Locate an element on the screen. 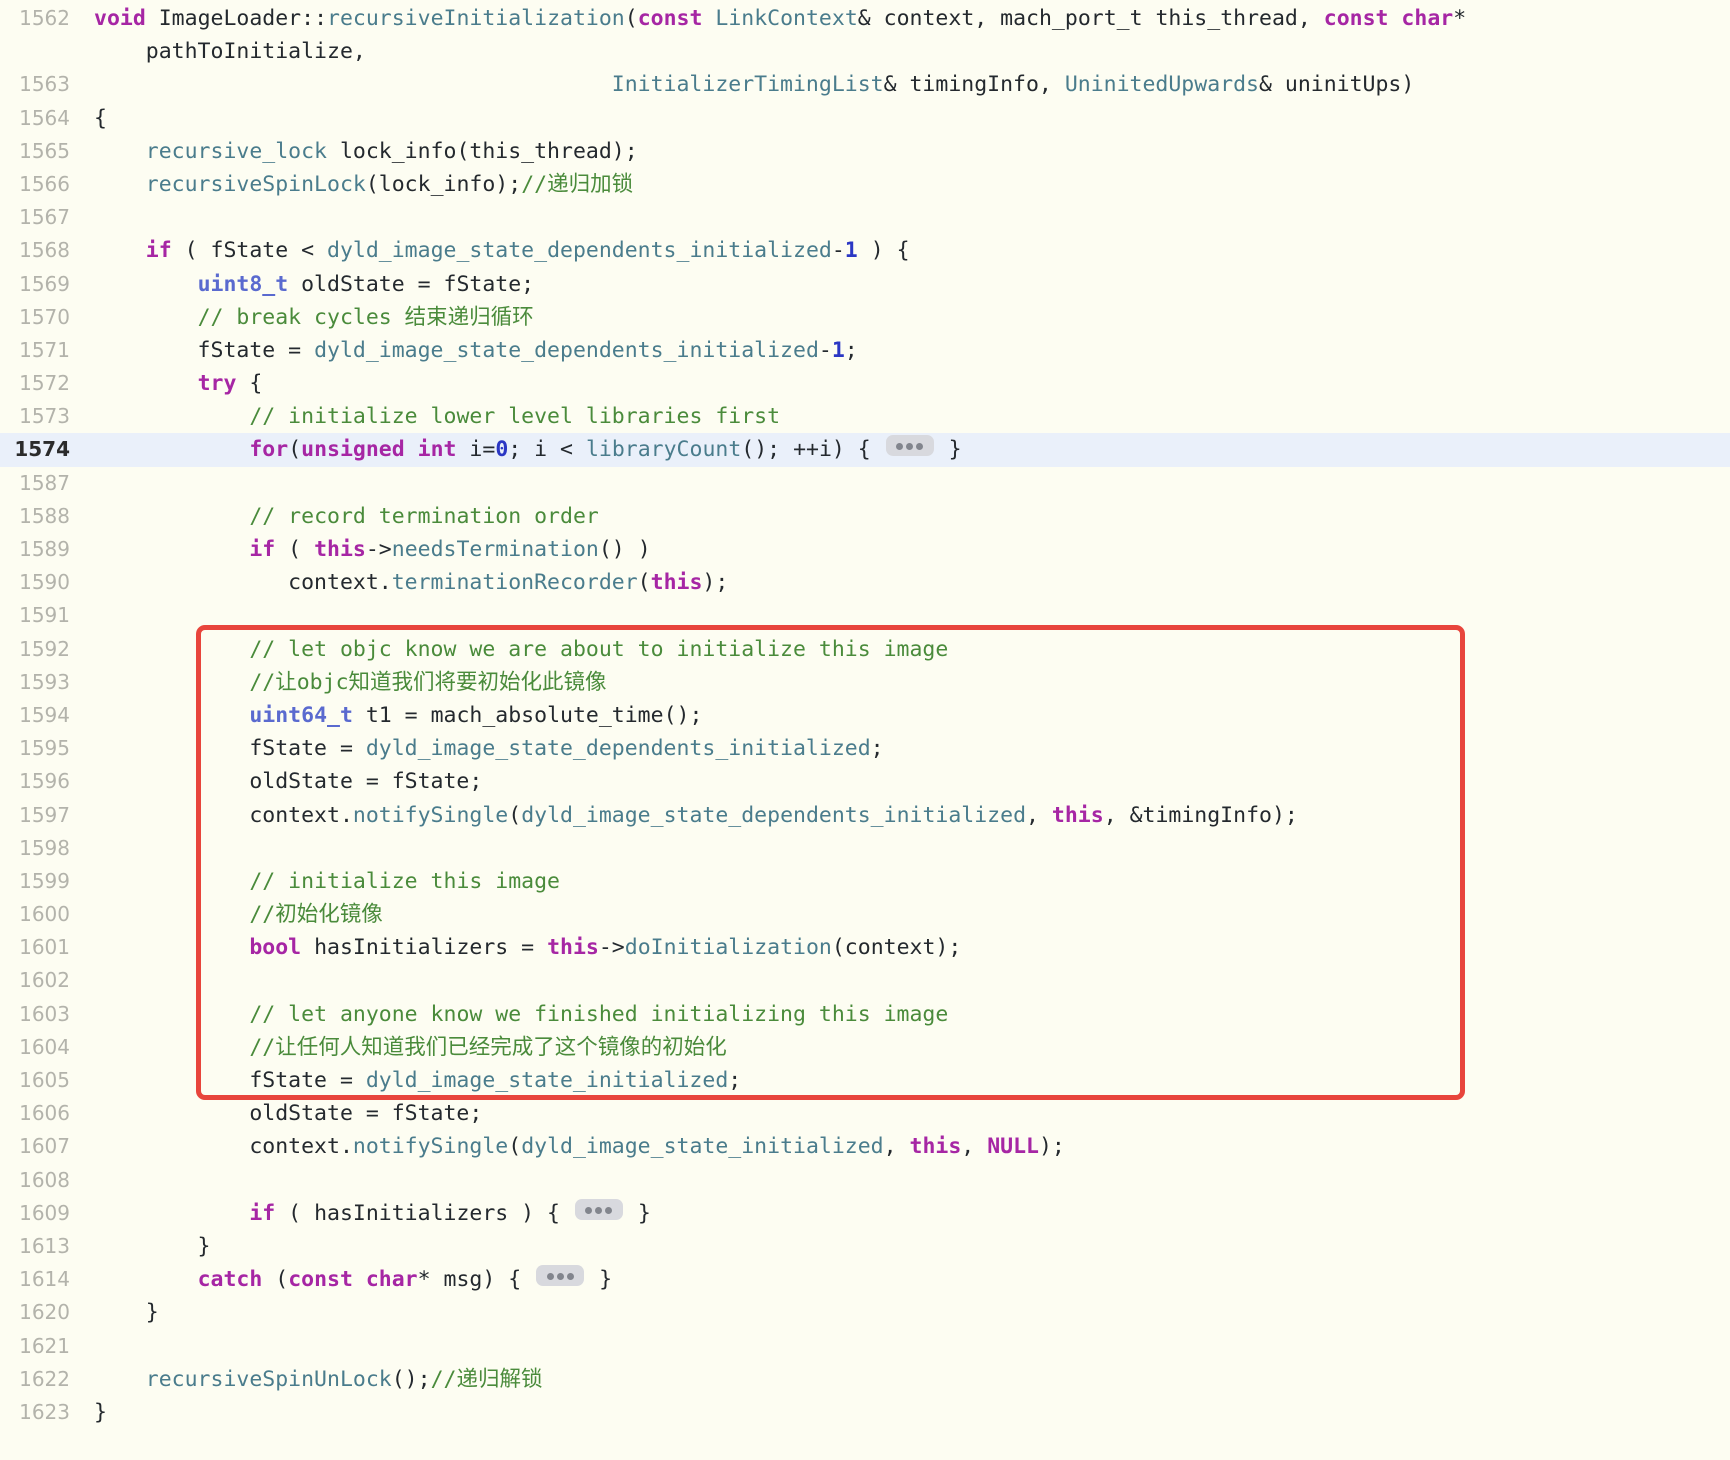  code-line: 1564 { is located at coordinates (865, 118).